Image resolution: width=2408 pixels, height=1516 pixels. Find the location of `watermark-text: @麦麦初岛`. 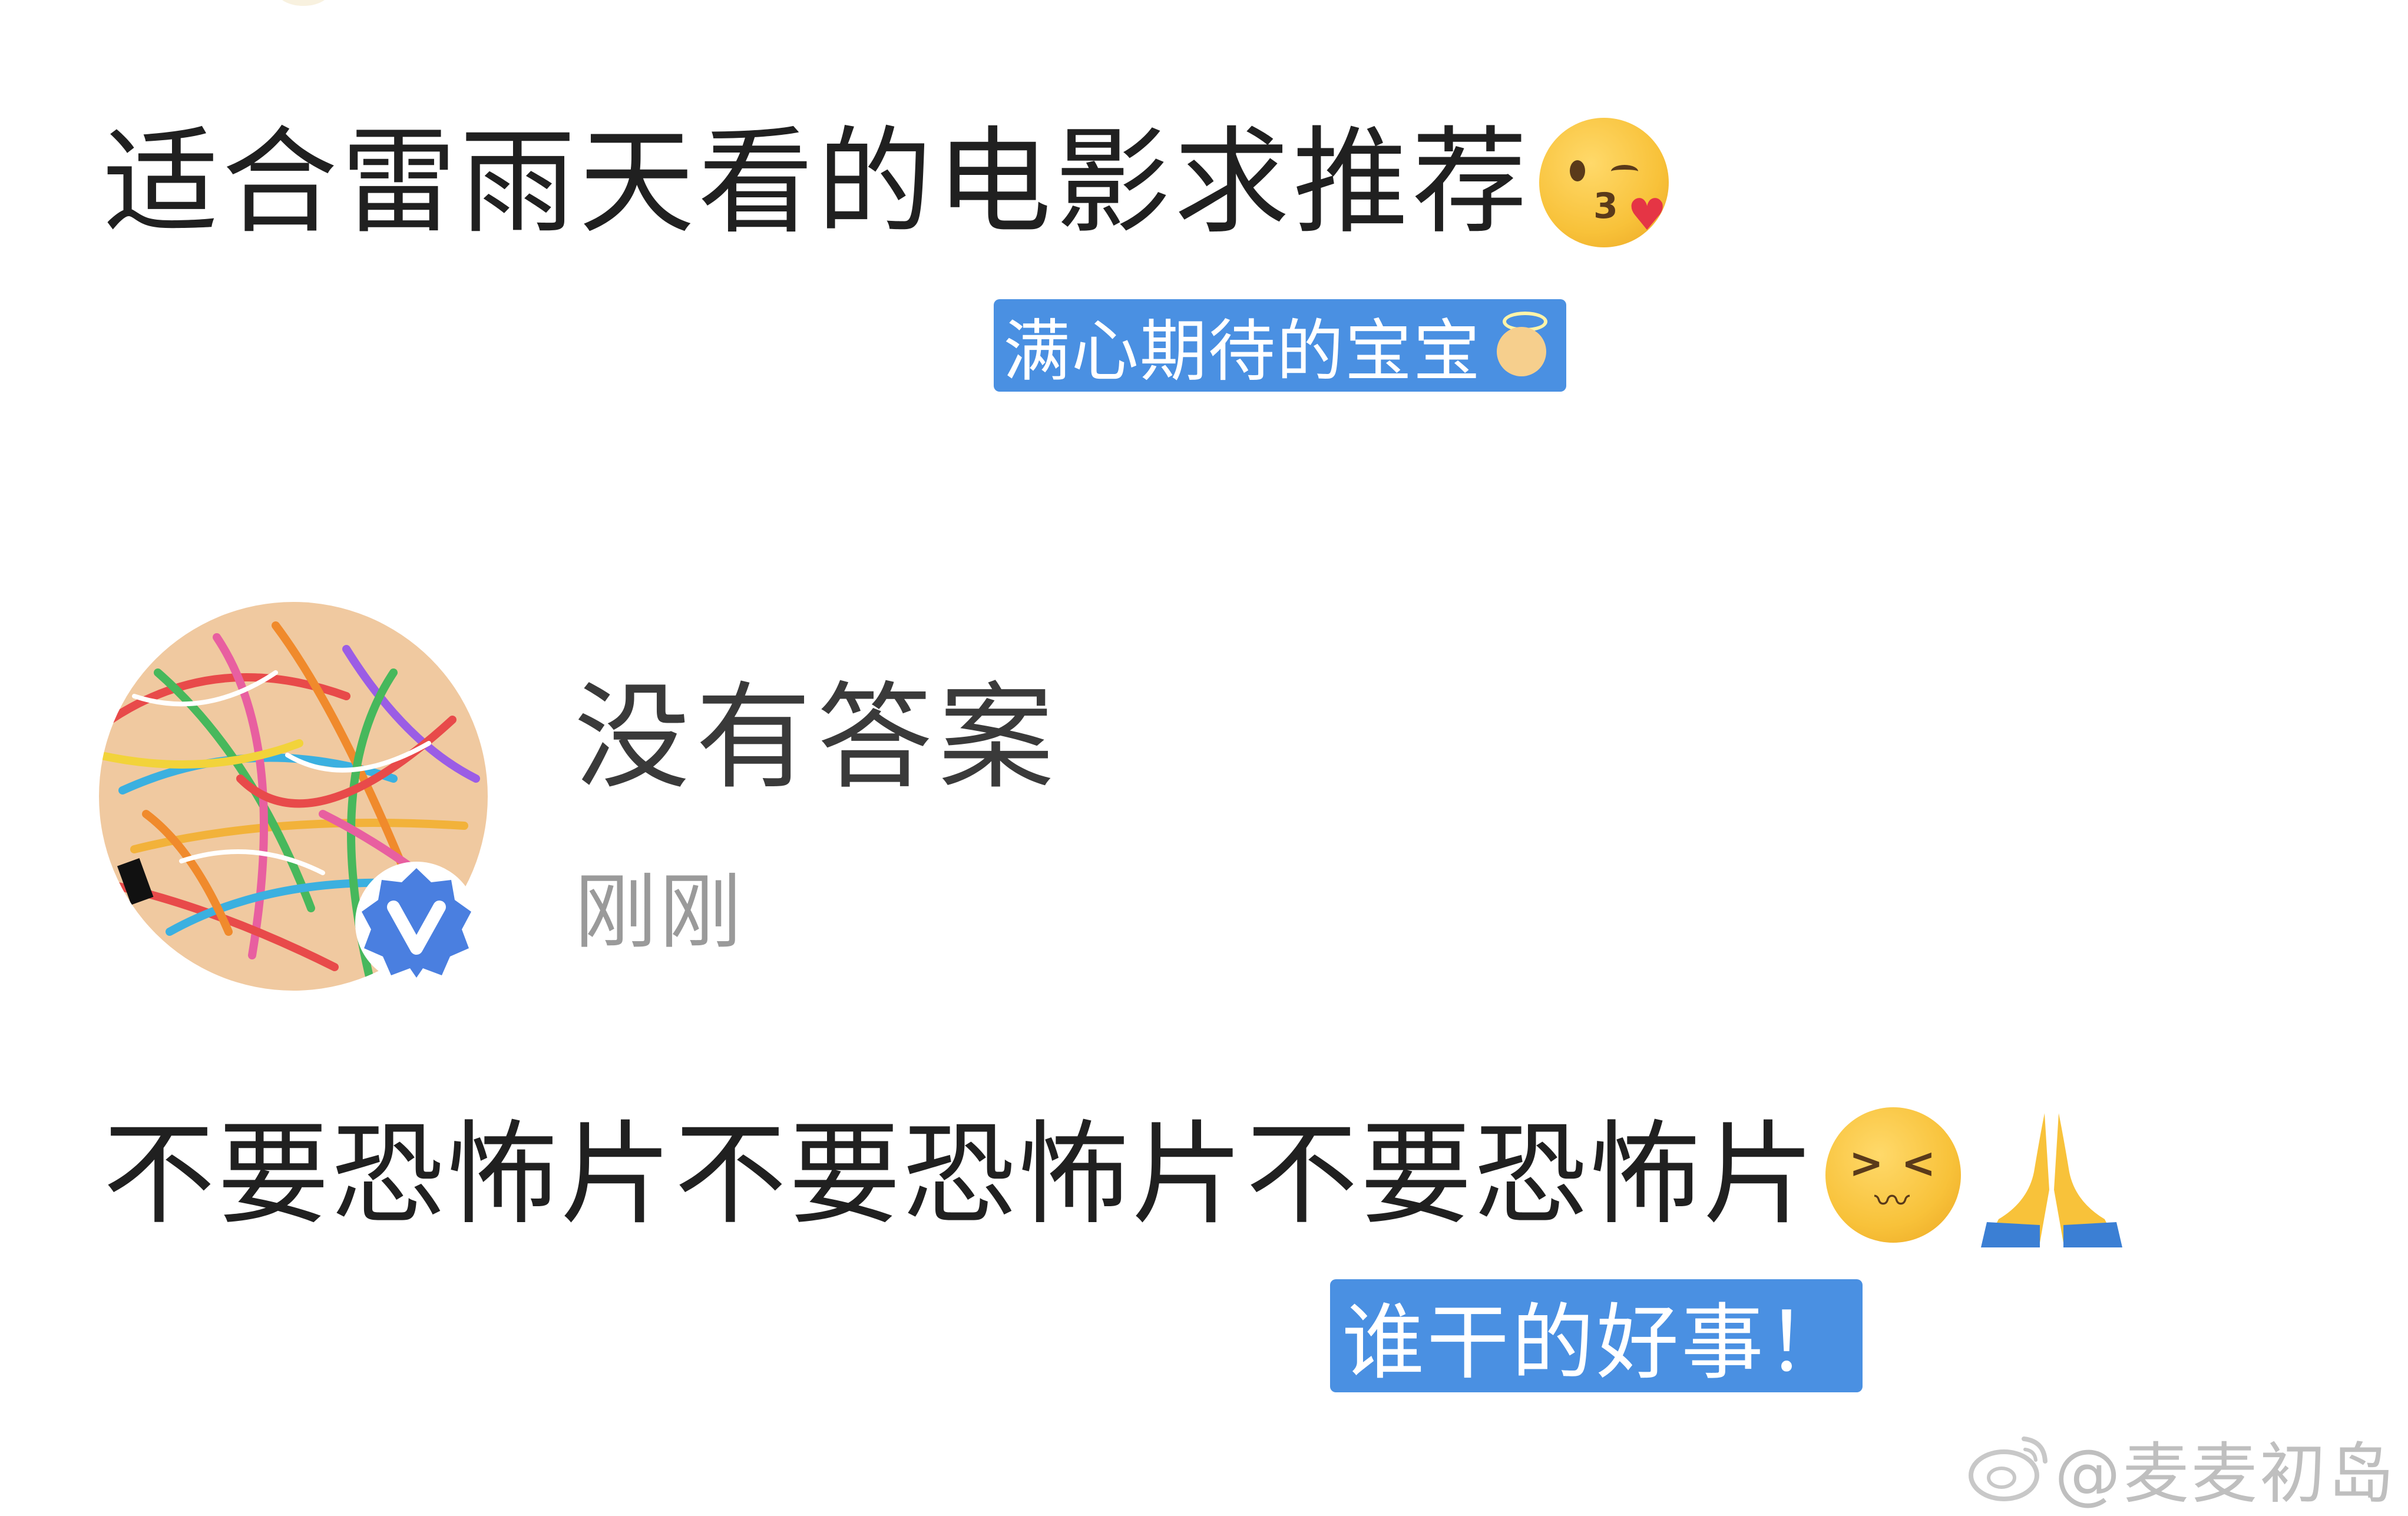

watermark-text: @麦麦初岛 is located at coordinates (2225, 1474).